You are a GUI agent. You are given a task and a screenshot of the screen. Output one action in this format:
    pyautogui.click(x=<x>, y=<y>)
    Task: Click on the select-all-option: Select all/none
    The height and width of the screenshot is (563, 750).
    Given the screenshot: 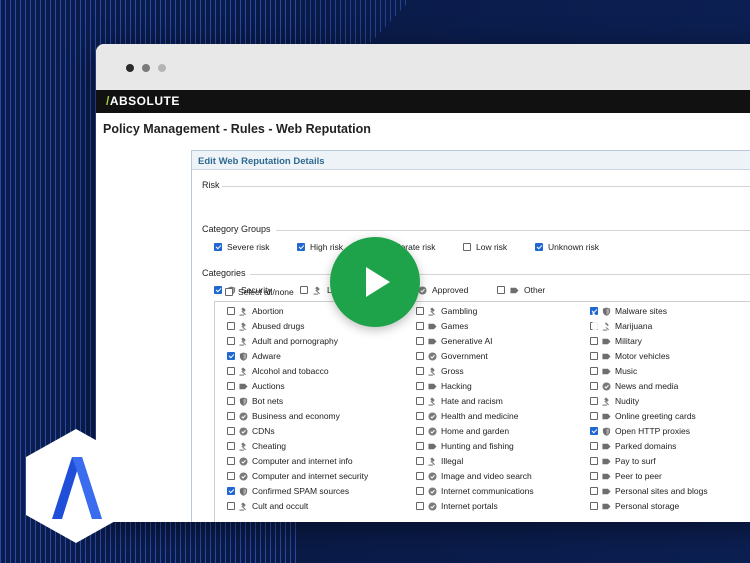 What is the action you would take?
    pyautogui.click(x=259, y=292)
    